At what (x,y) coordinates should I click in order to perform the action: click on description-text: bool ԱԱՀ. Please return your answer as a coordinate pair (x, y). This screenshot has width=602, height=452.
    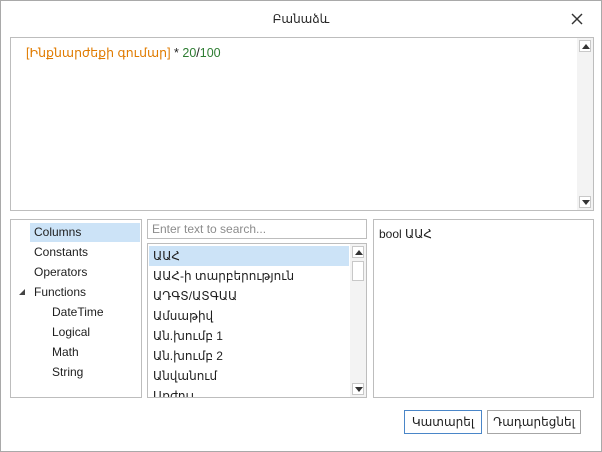
    Looking at the image, I should click on (405, 234).